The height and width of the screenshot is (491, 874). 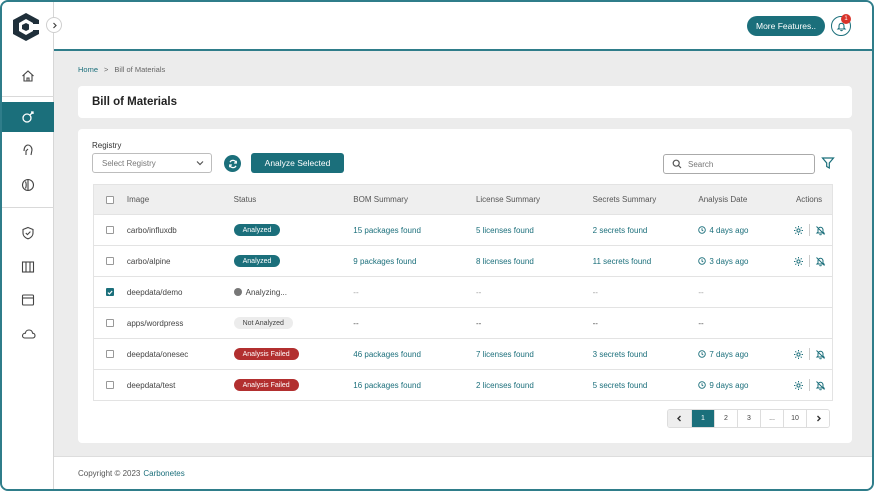 I want to click on sidebar-item-bom, so click(x=28, y=117).